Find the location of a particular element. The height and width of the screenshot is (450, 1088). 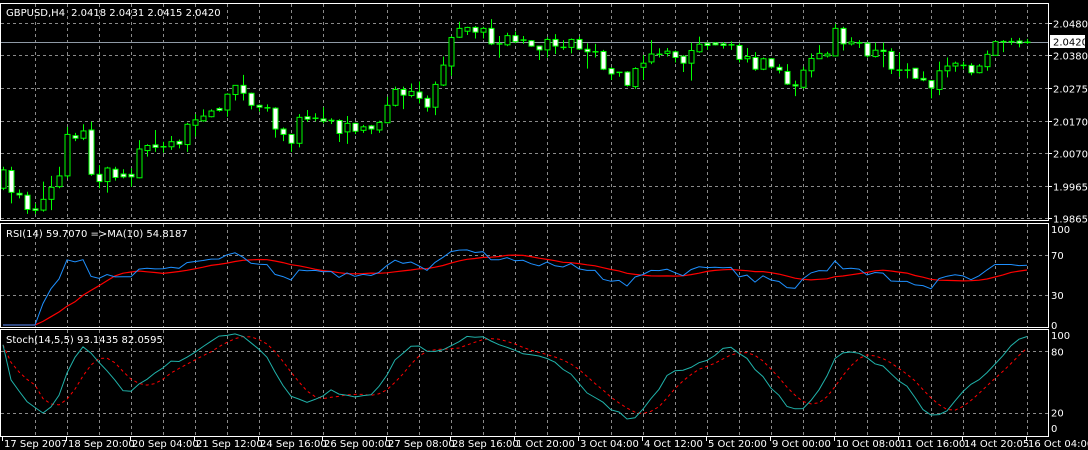

current-price-label: 2.0420 is located at coordinates (1070, 43).